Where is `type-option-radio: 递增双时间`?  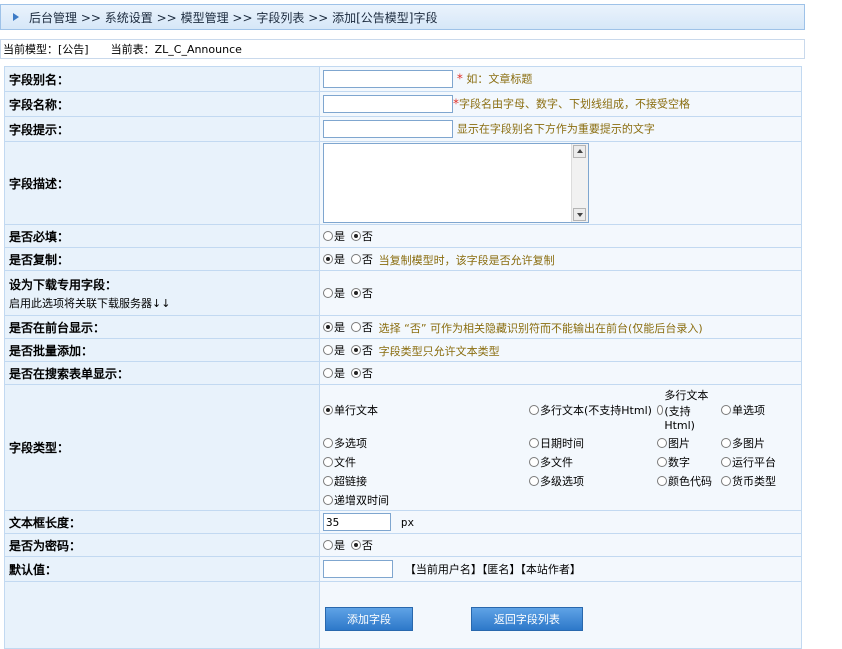 type-option-radio: 递增双时间 is located at coordinates (425, 500).